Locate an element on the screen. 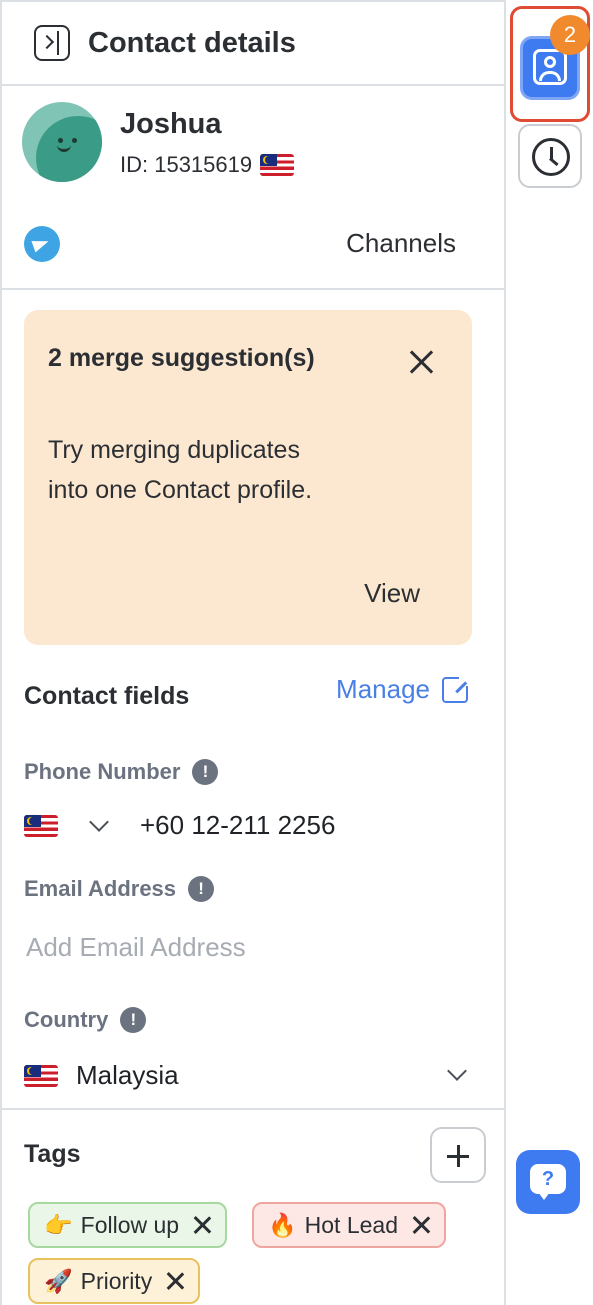 The width and height of the screenshot is (593, 1305). email-address-label: Email Address ! is located at coordinates (119, 889).